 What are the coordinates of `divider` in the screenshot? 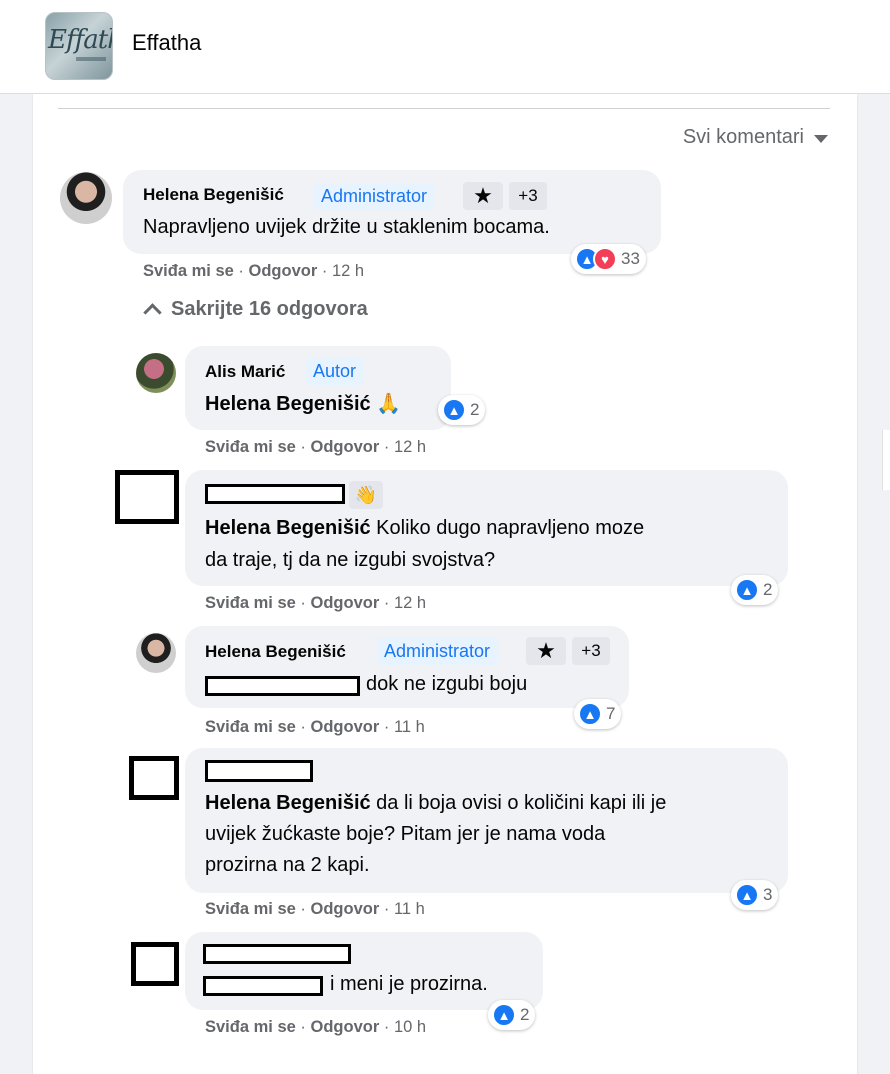 It's located at (444, 108).